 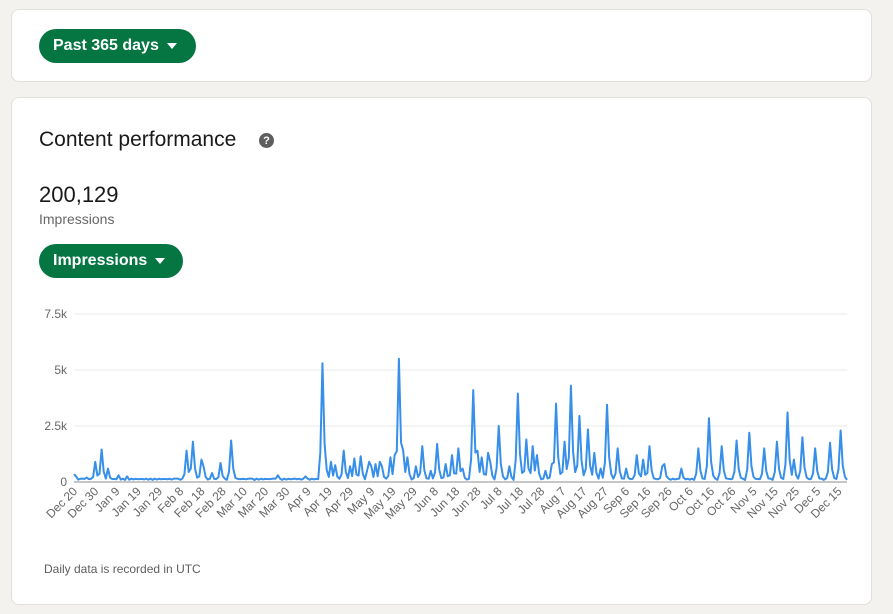 I want to click on y-tick-label: 2.5k, so click(x=56, y=426).